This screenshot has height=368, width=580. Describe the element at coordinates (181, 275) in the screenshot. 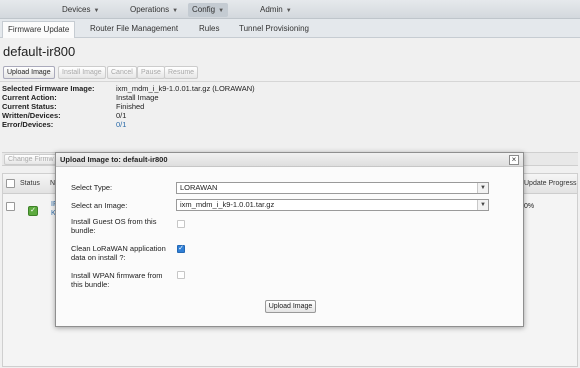

I see `install-wpan-checkbox` at that location.